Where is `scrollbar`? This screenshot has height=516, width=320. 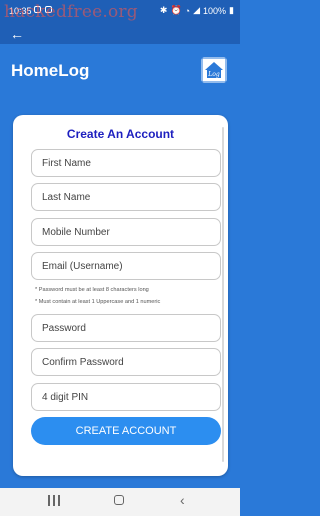
scrollbar is located at coordinates (223, 294).